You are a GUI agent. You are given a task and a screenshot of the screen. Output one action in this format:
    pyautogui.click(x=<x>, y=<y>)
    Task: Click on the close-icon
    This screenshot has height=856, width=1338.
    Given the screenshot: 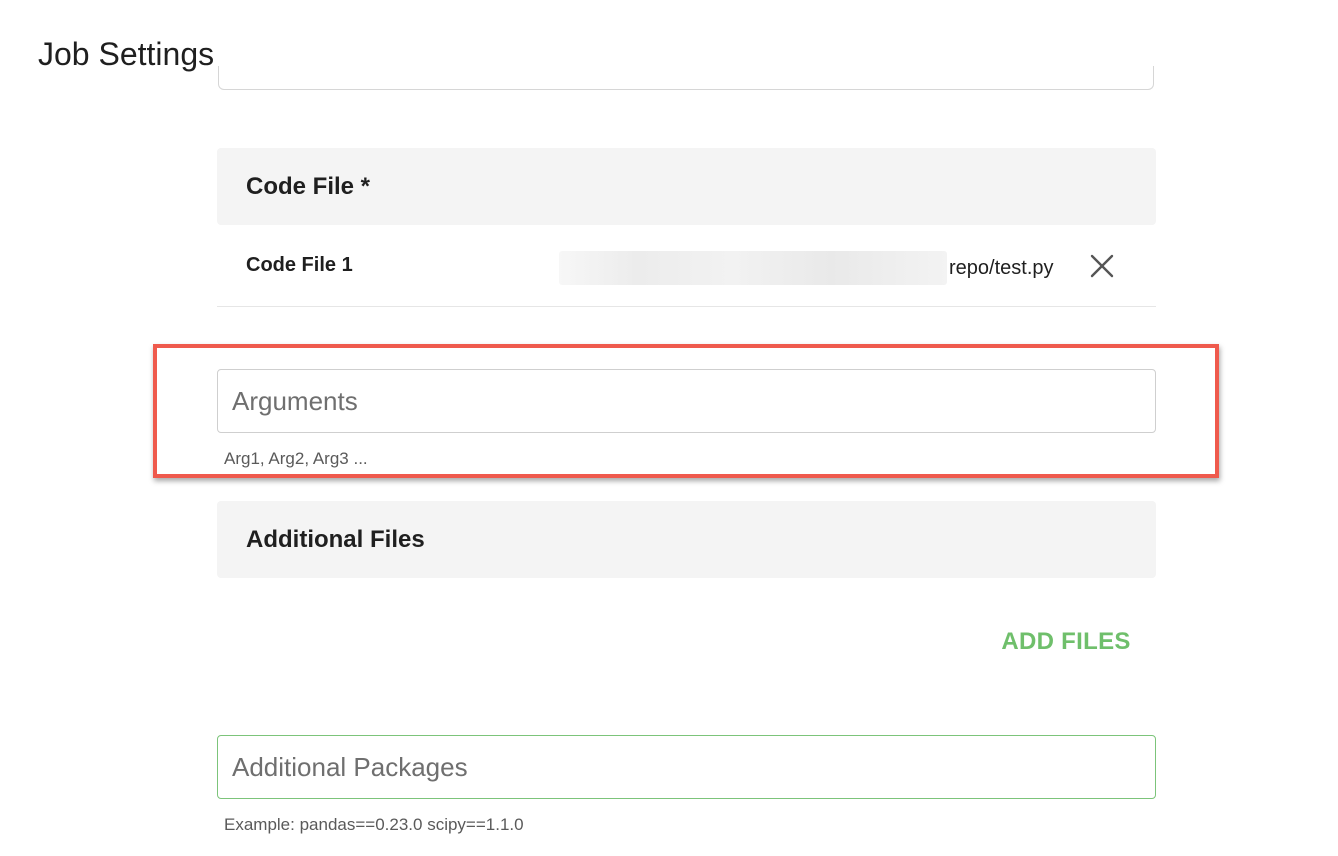 What is the action you would take?
    pyautogui.click(x=1102, y=266)
    